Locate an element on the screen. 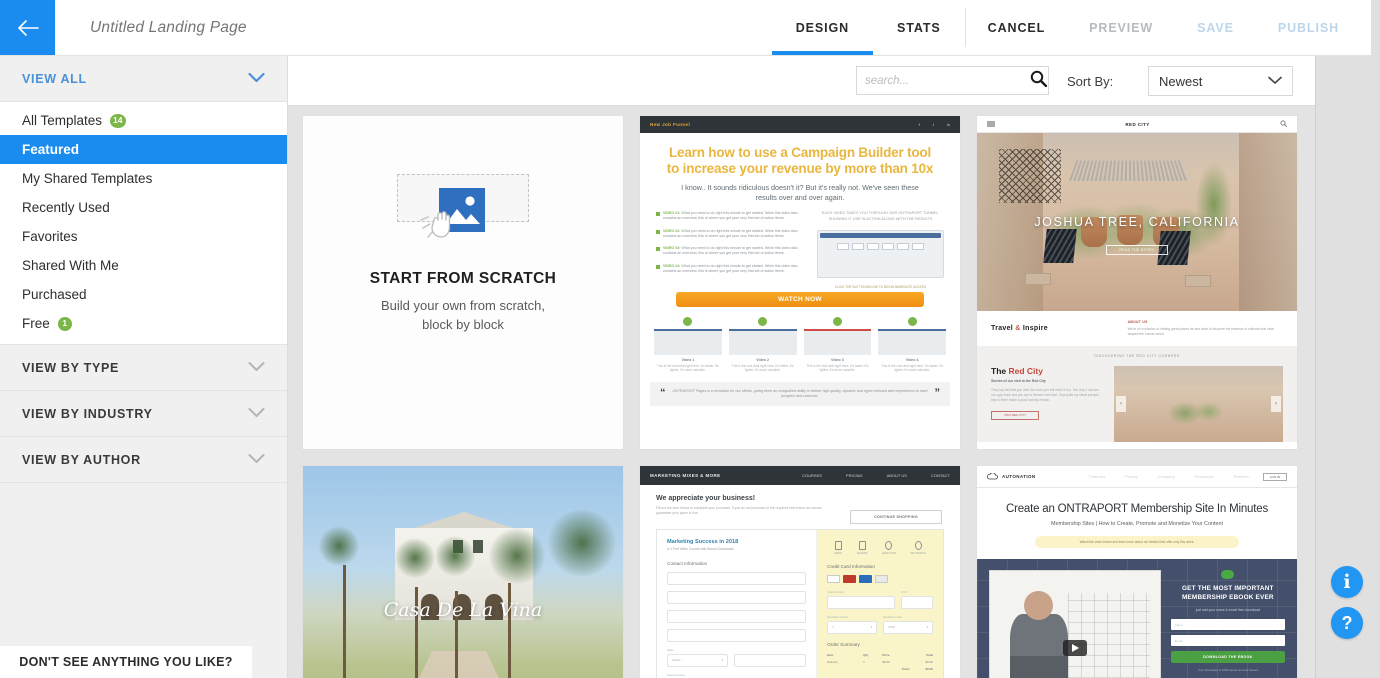  first-name-field is located at coordinates (737, 578).